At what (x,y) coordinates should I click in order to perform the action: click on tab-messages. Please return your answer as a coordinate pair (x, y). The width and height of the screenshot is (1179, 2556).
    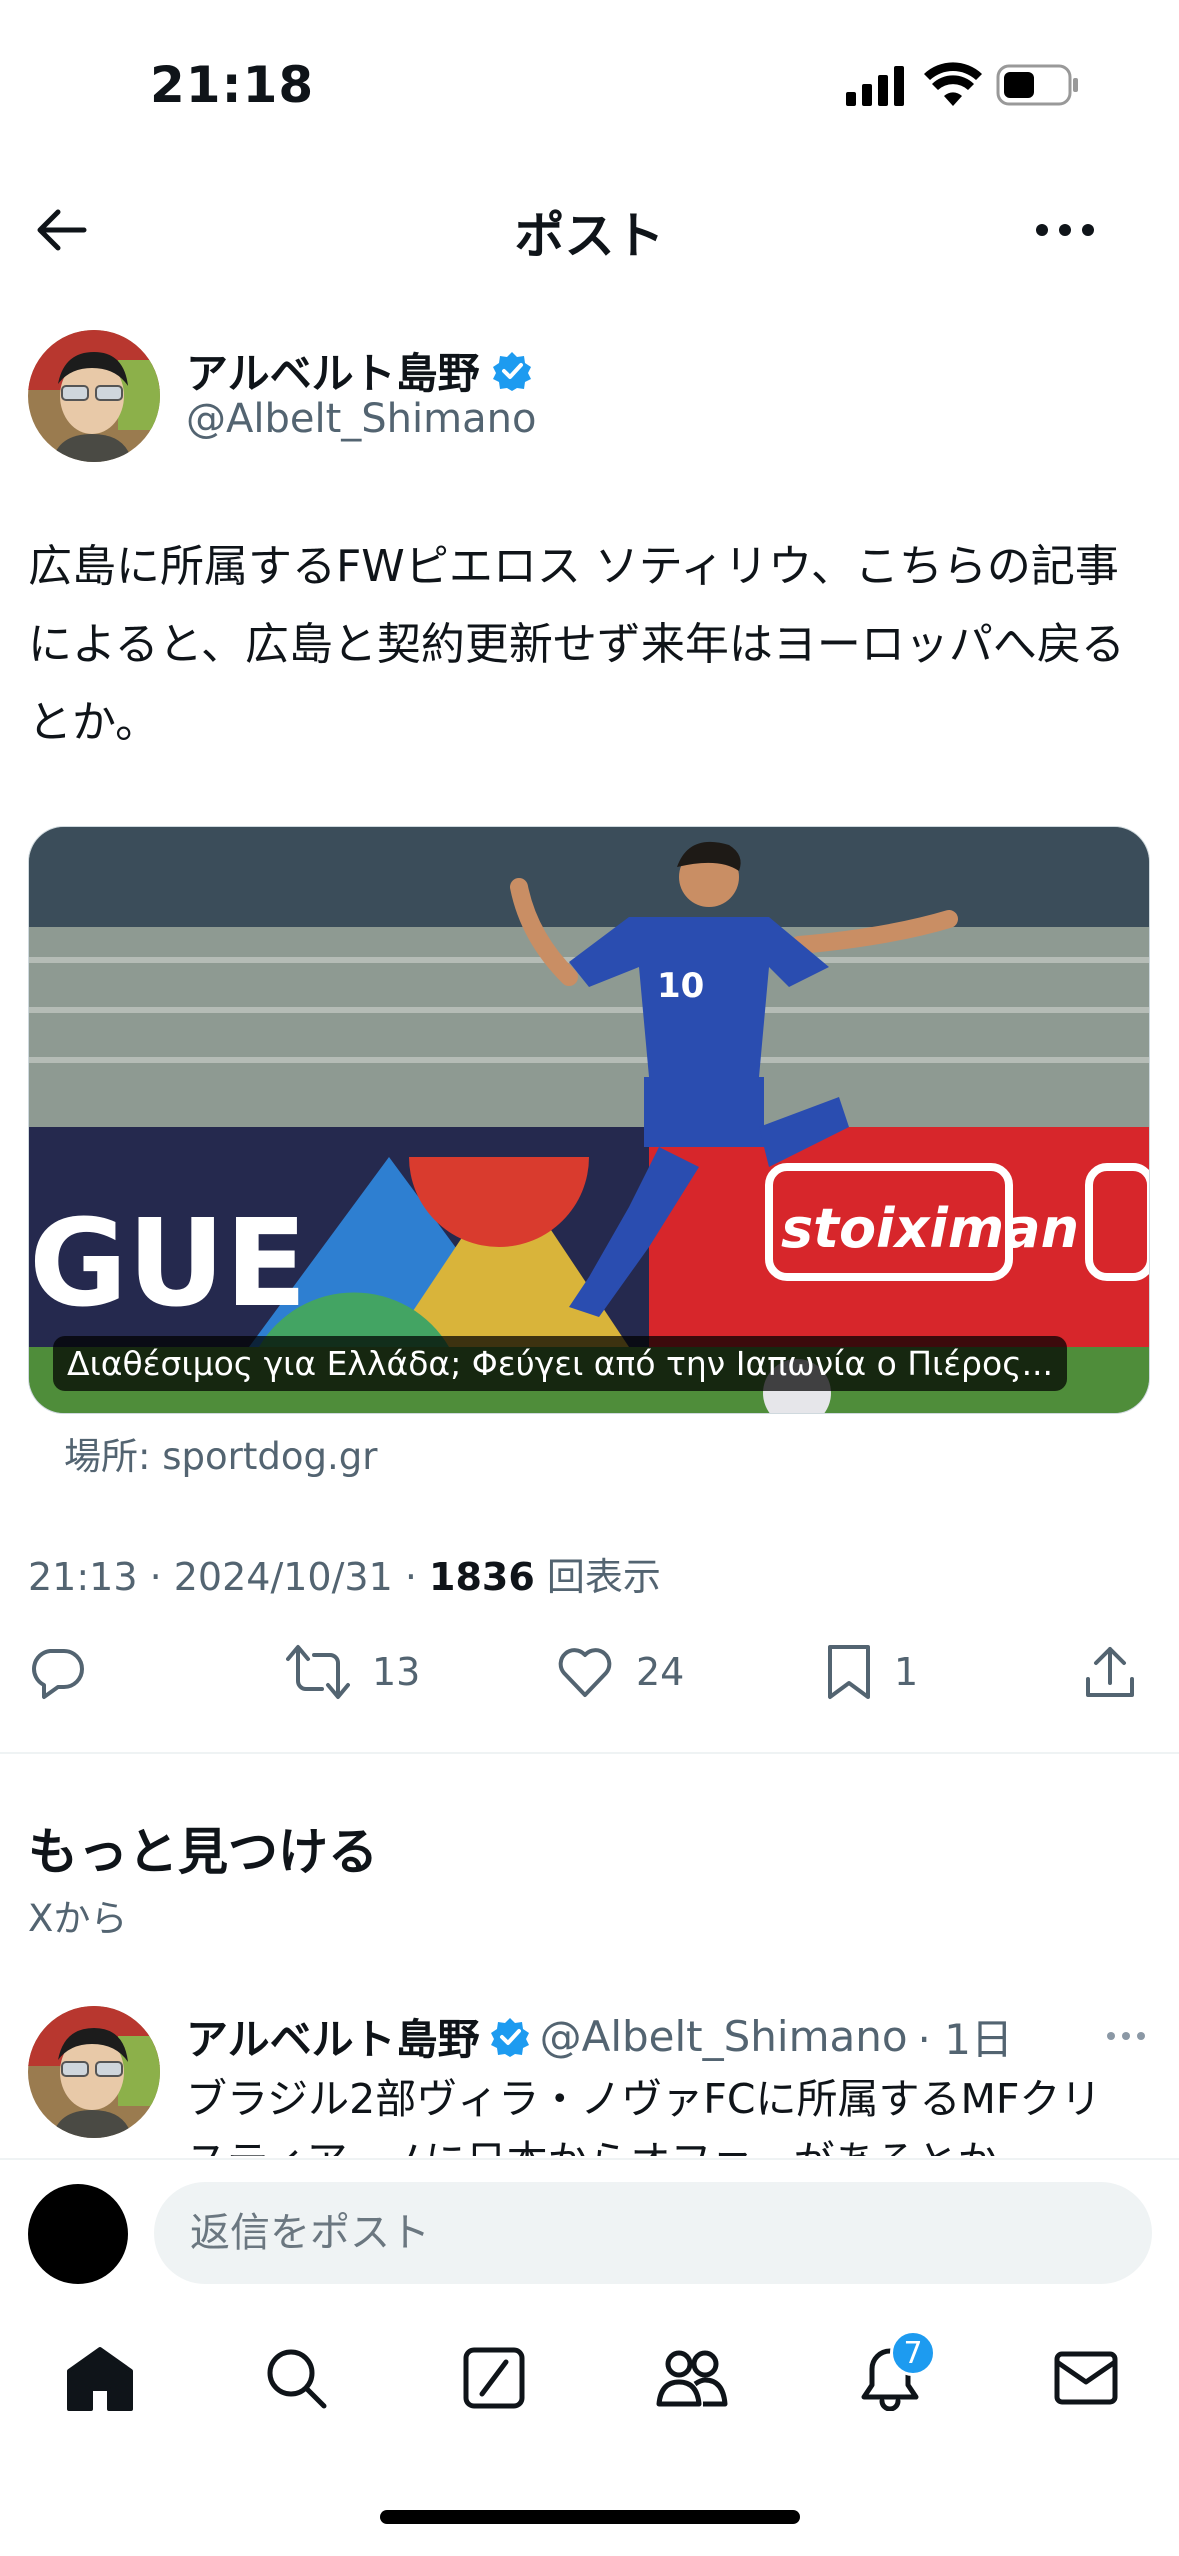
    Looking at the image, I should click on (1086, 2378).